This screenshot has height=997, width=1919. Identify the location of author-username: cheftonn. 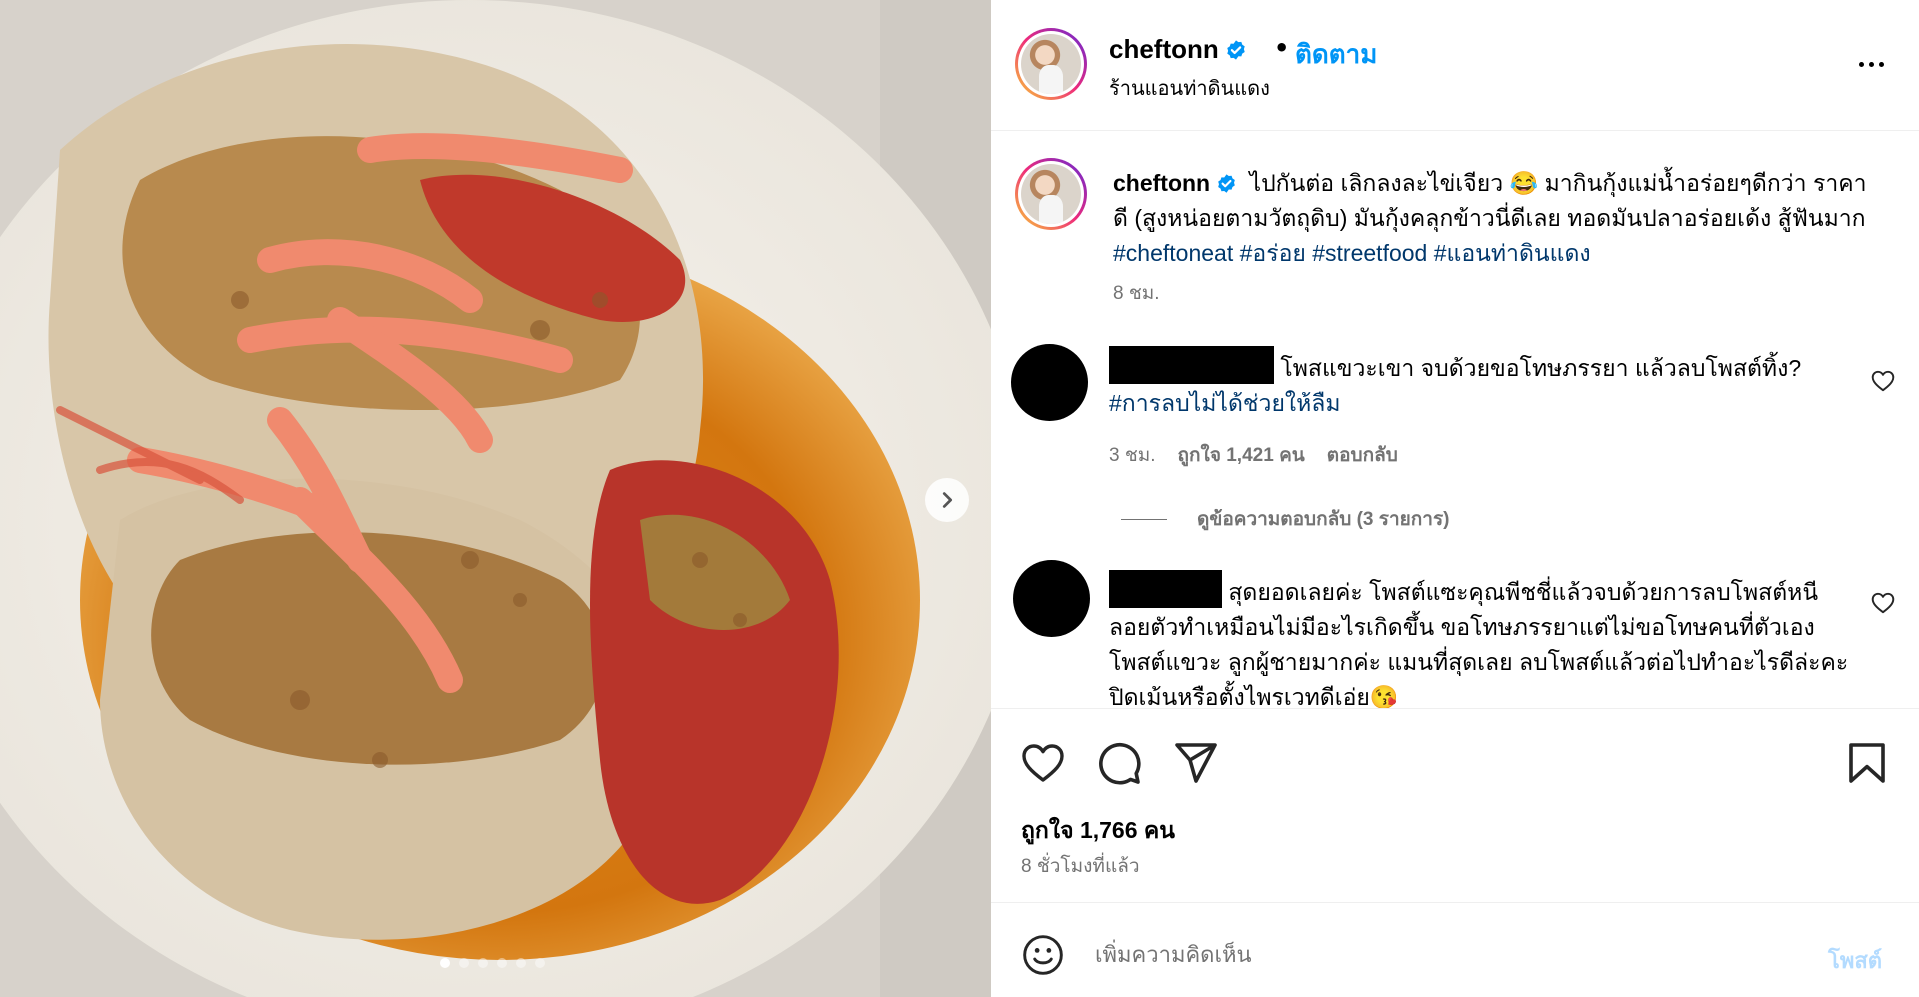
(1178, 49).